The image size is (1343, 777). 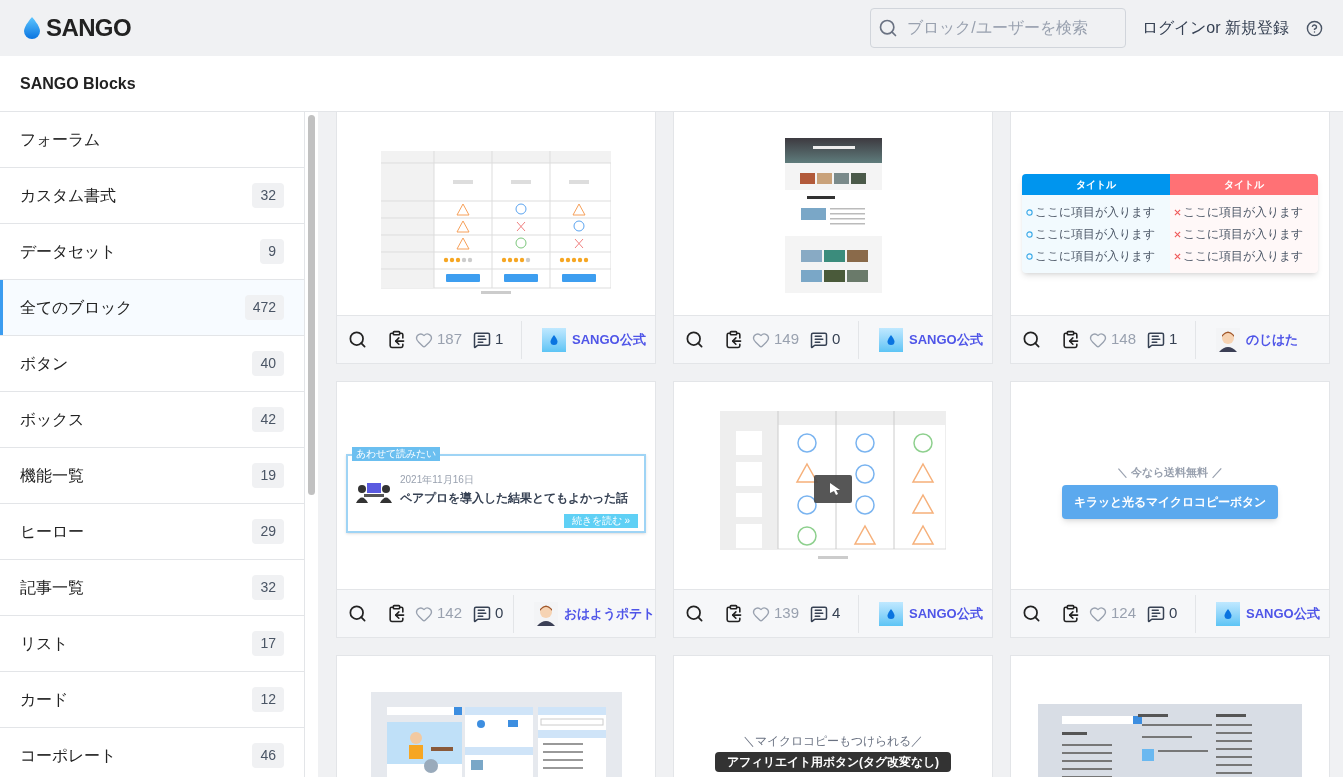 I want to click on count-badge: 17, so click(x=268, y=643).